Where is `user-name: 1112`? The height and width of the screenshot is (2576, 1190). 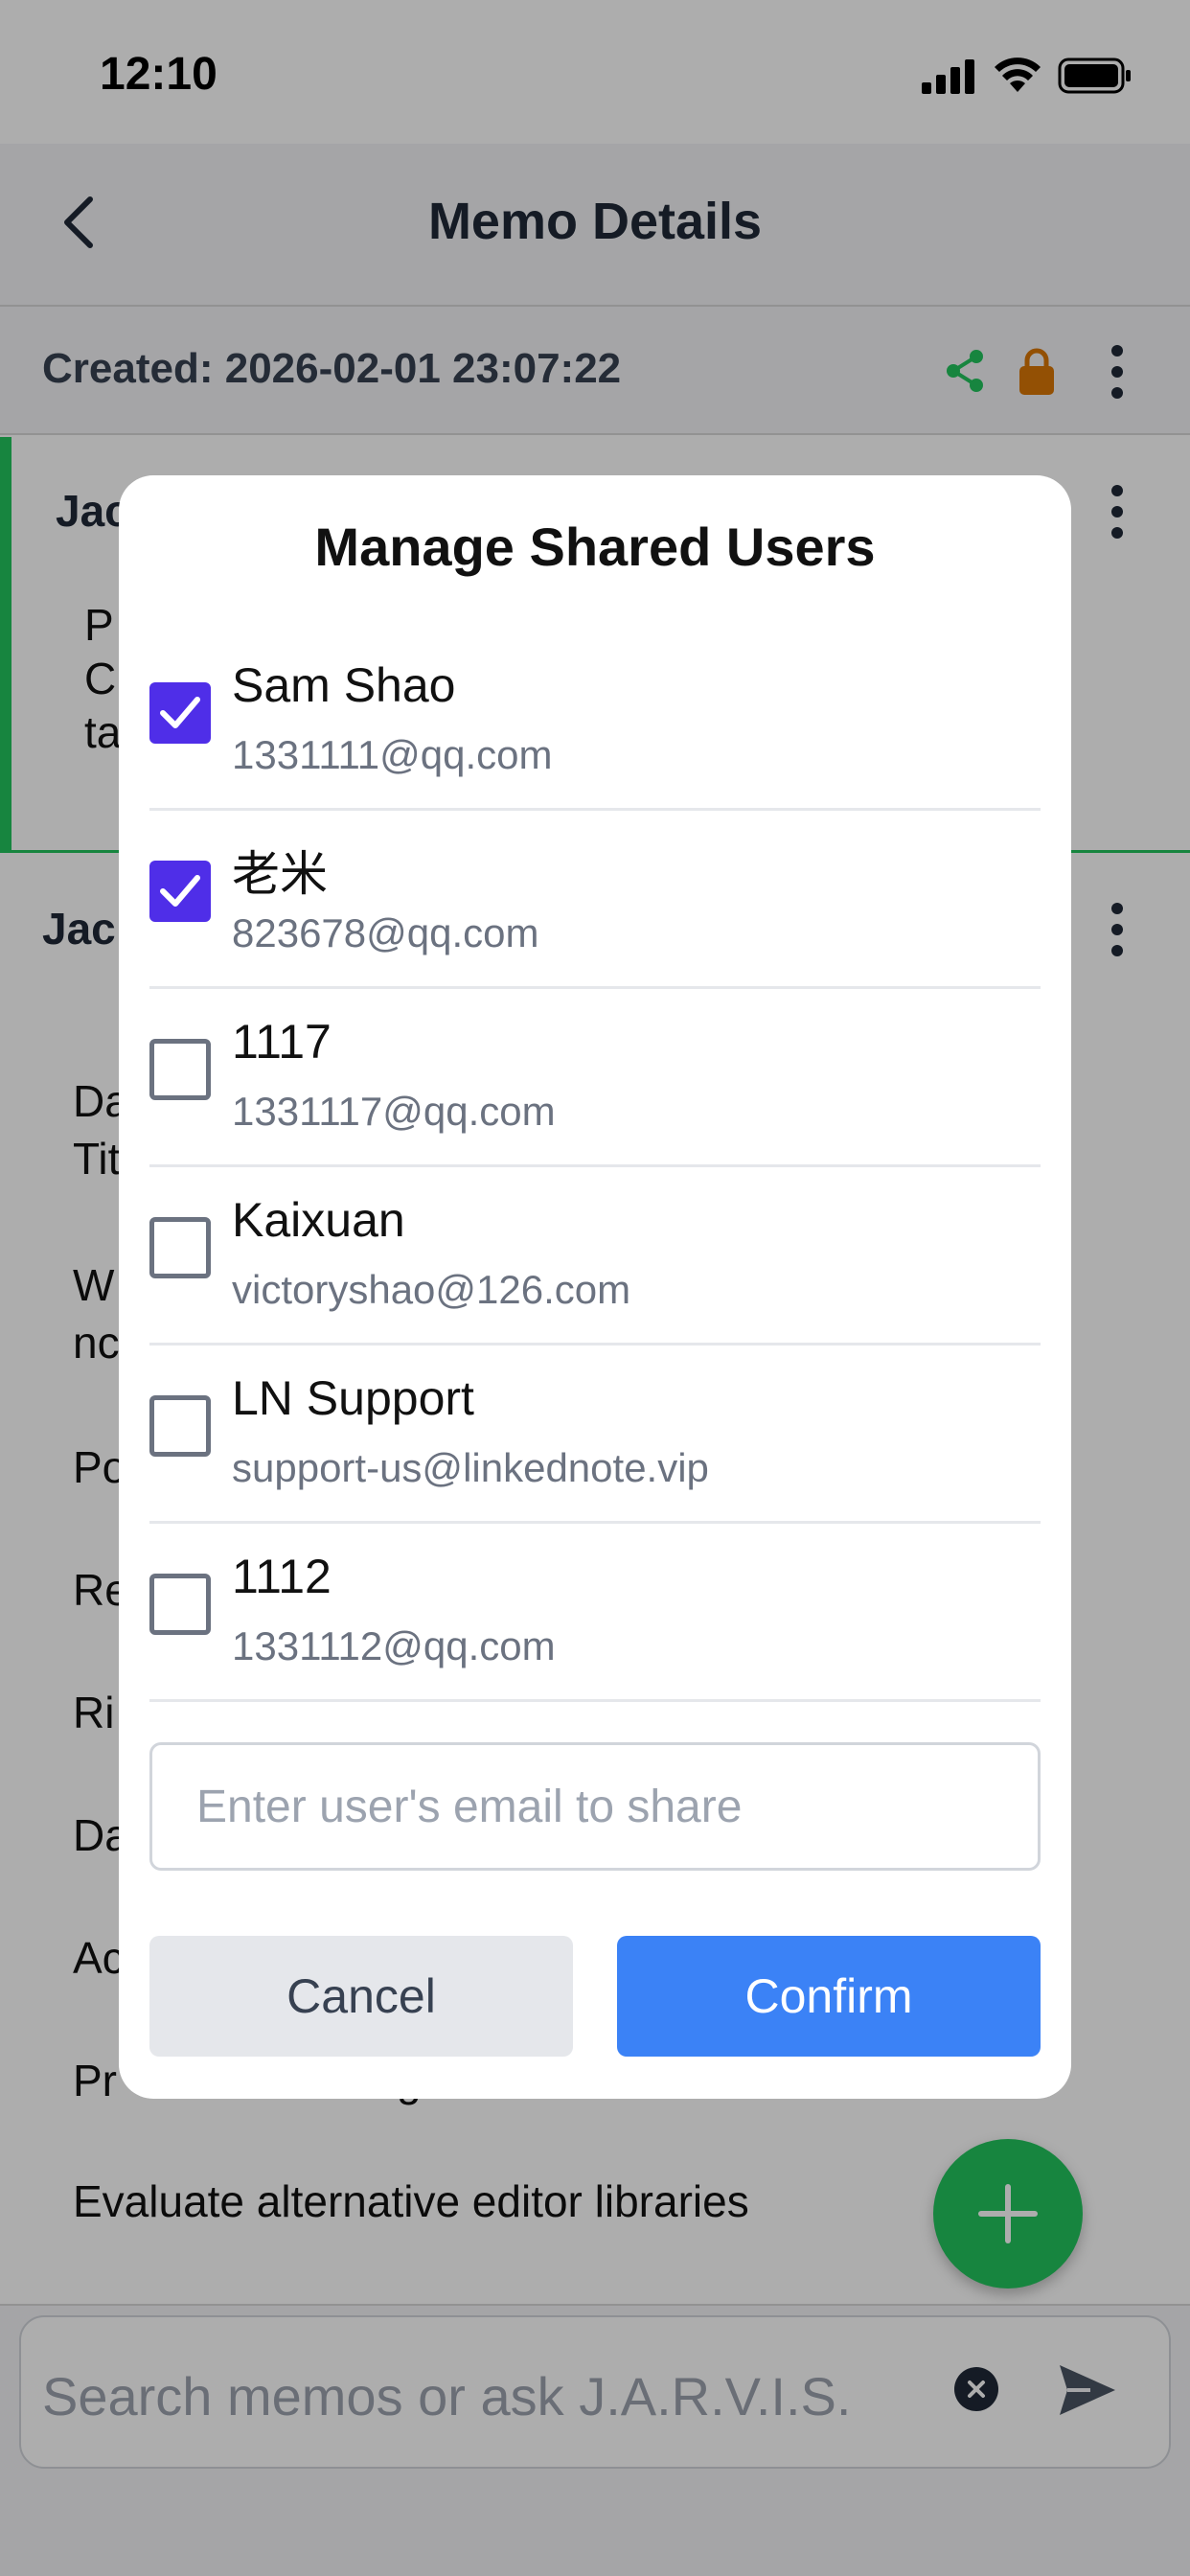 user-name: 1112 is located at coordinates (282, 1576).